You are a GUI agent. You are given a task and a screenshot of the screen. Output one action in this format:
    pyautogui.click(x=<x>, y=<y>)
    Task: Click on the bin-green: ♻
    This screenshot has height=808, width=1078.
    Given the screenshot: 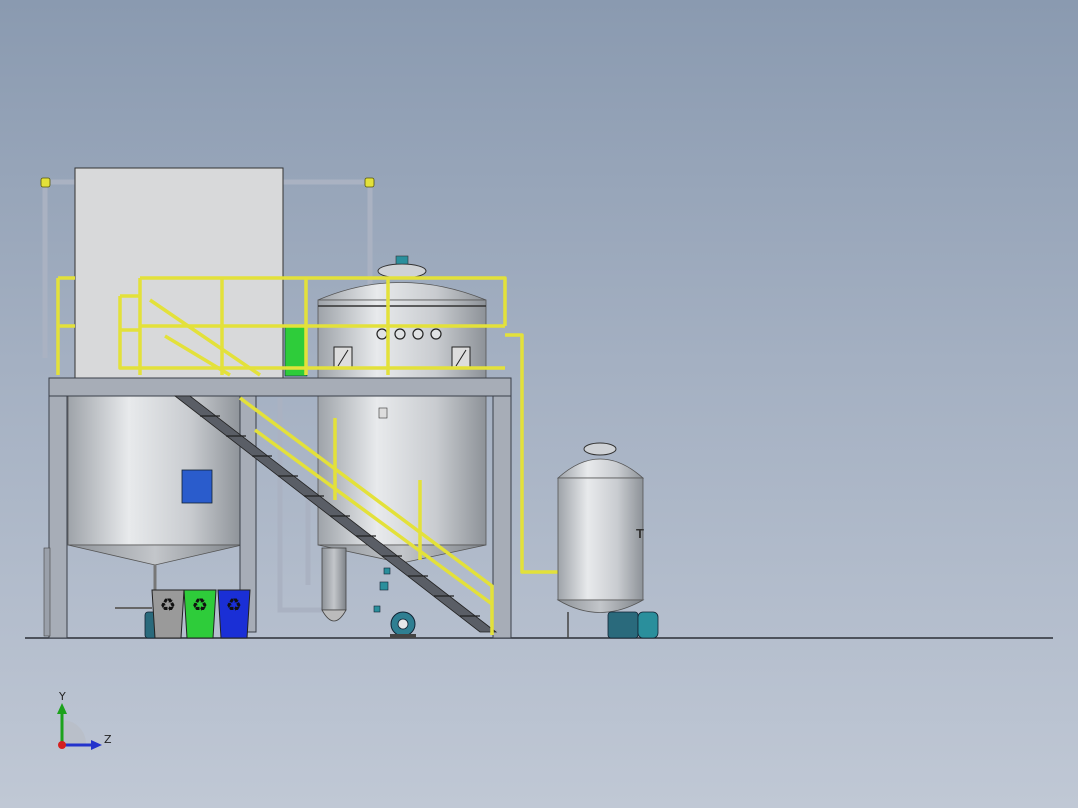 What is the action you would take?
    pyautogui.click(x=200, y=614)
    